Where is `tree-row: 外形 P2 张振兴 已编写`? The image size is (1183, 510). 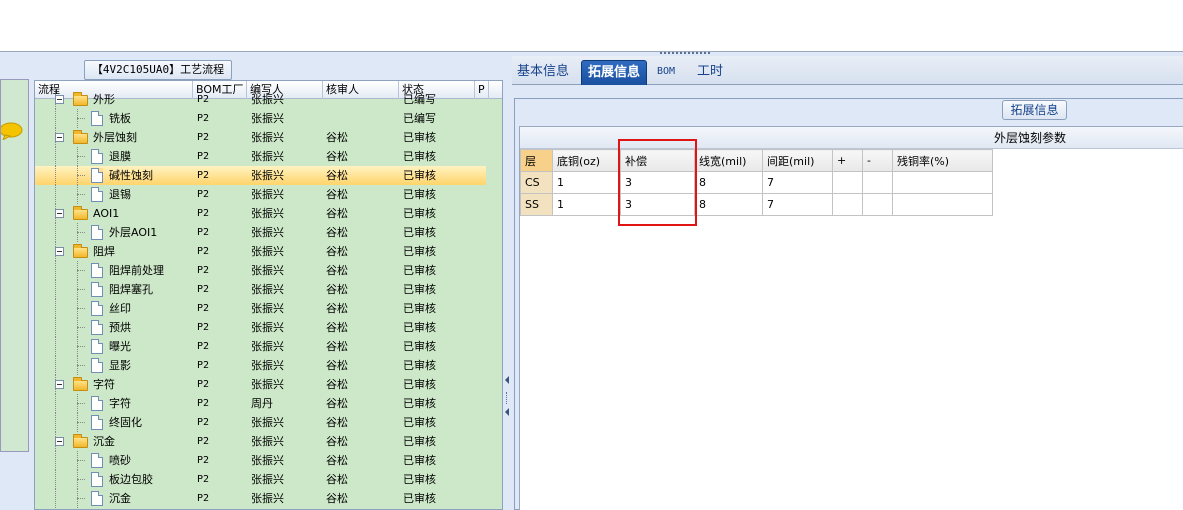 tree-row: 外形 P2 张振兴 已编写 is located at coordinates (260, 99).